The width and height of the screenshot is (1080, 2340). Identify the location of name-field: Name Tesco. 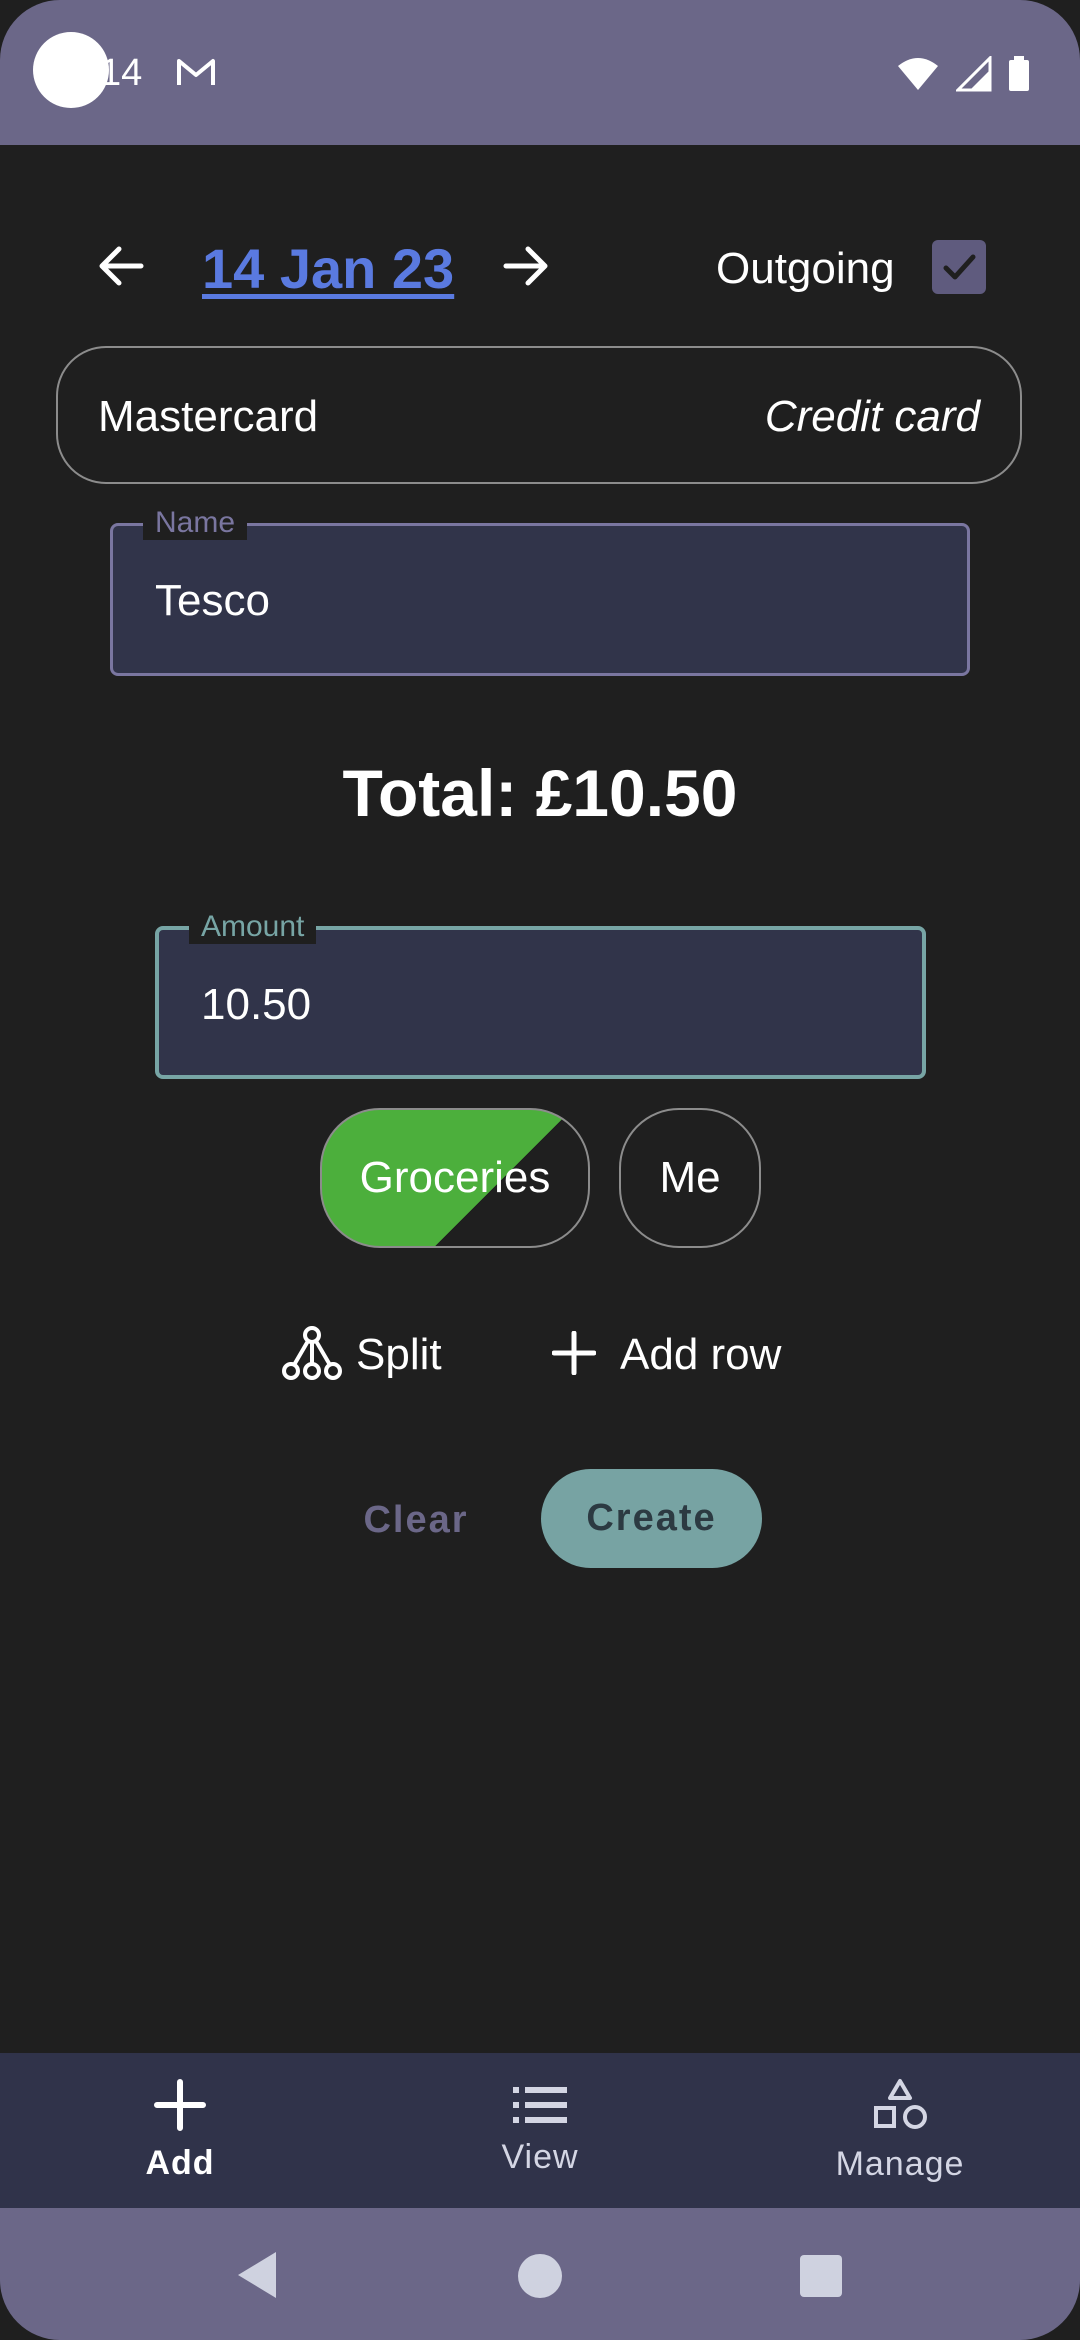
(540, 591).